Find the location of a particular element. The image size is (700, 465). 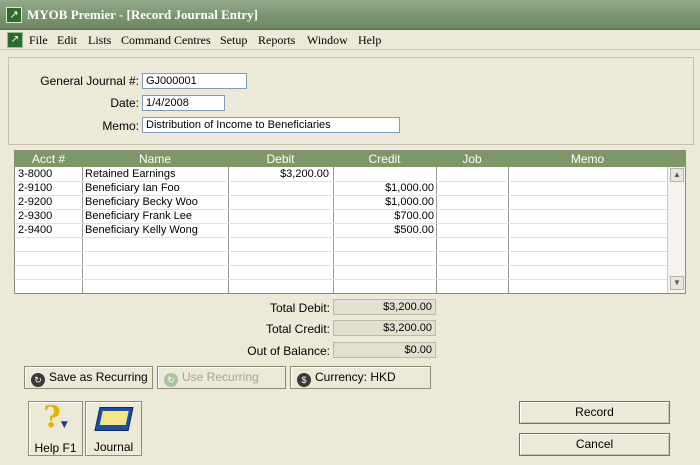

title-bar: ↗ MYOB Premier - [Record Journal Entry] is located at coordinates (350, 15).